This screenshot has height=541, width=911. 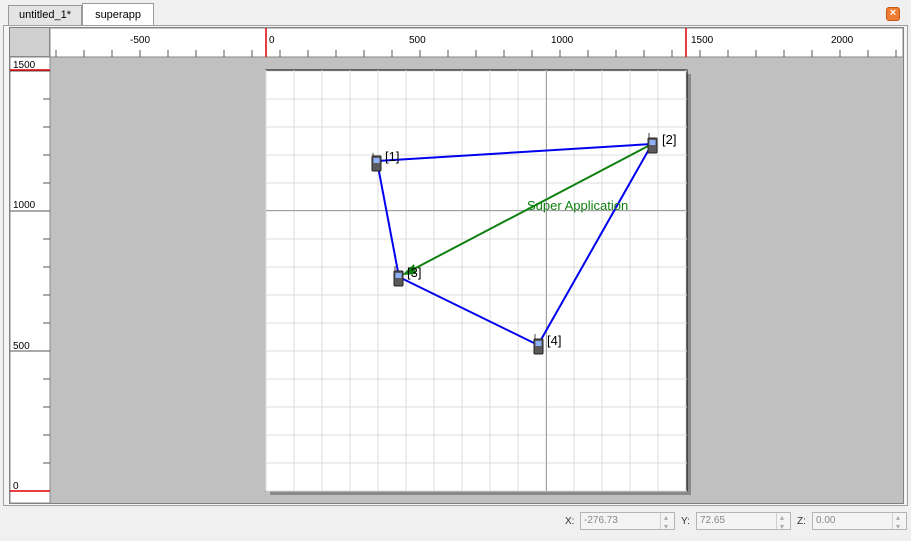 I want to click on x-label: X:, so click(x=570, y=521).